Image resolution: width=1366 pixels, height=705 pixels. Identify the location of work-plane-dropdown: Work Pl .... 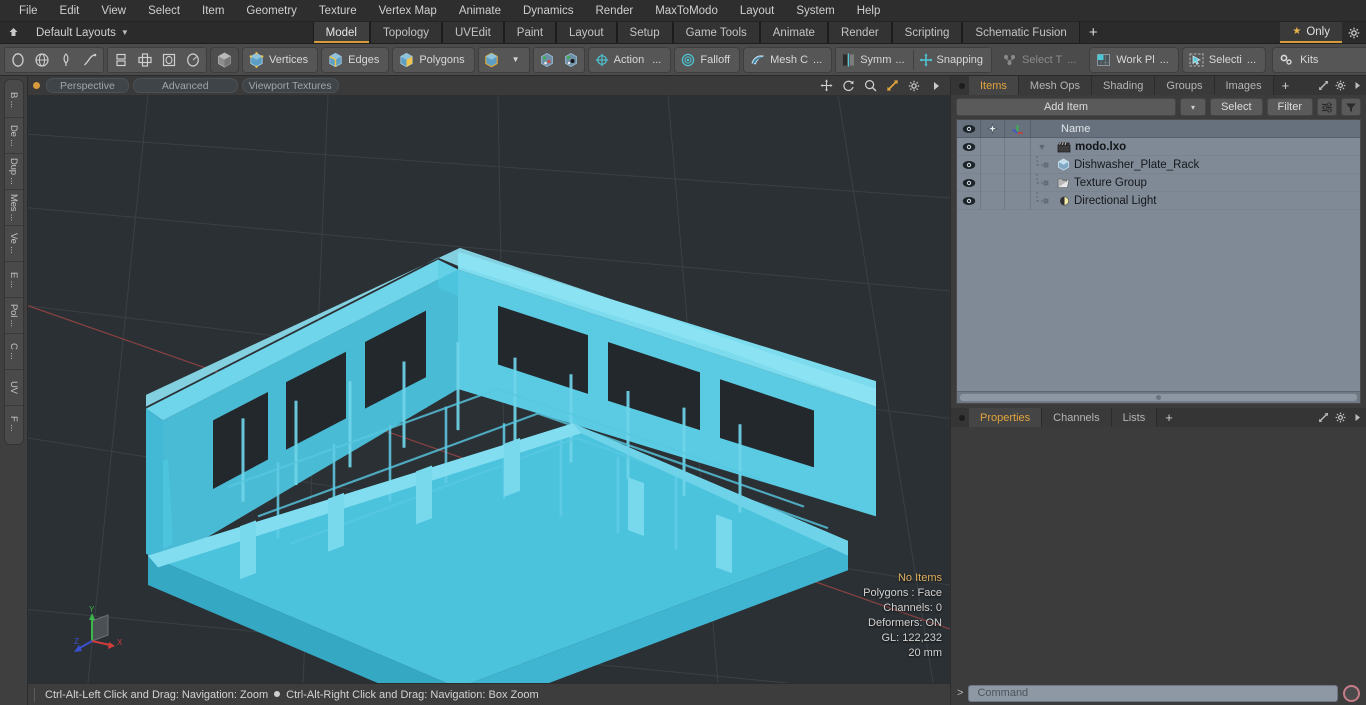
(1134, 59).